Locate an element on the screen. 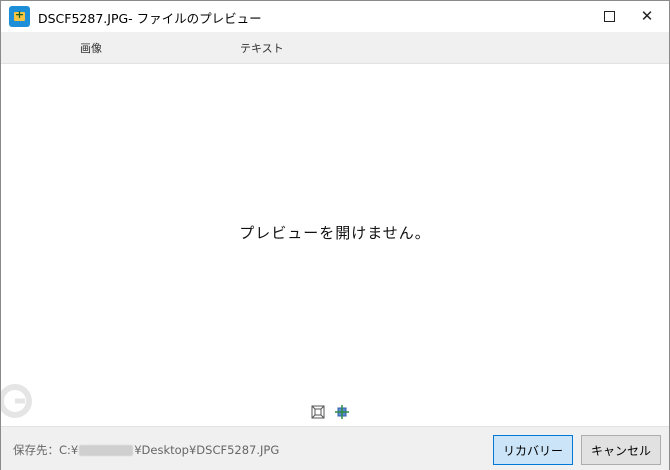 This screenshot has width=670, height=470. save-path: 保存先：C:¥ ¥Desktop¥DSCF5287.JPG is located at coordinates (146, 450).